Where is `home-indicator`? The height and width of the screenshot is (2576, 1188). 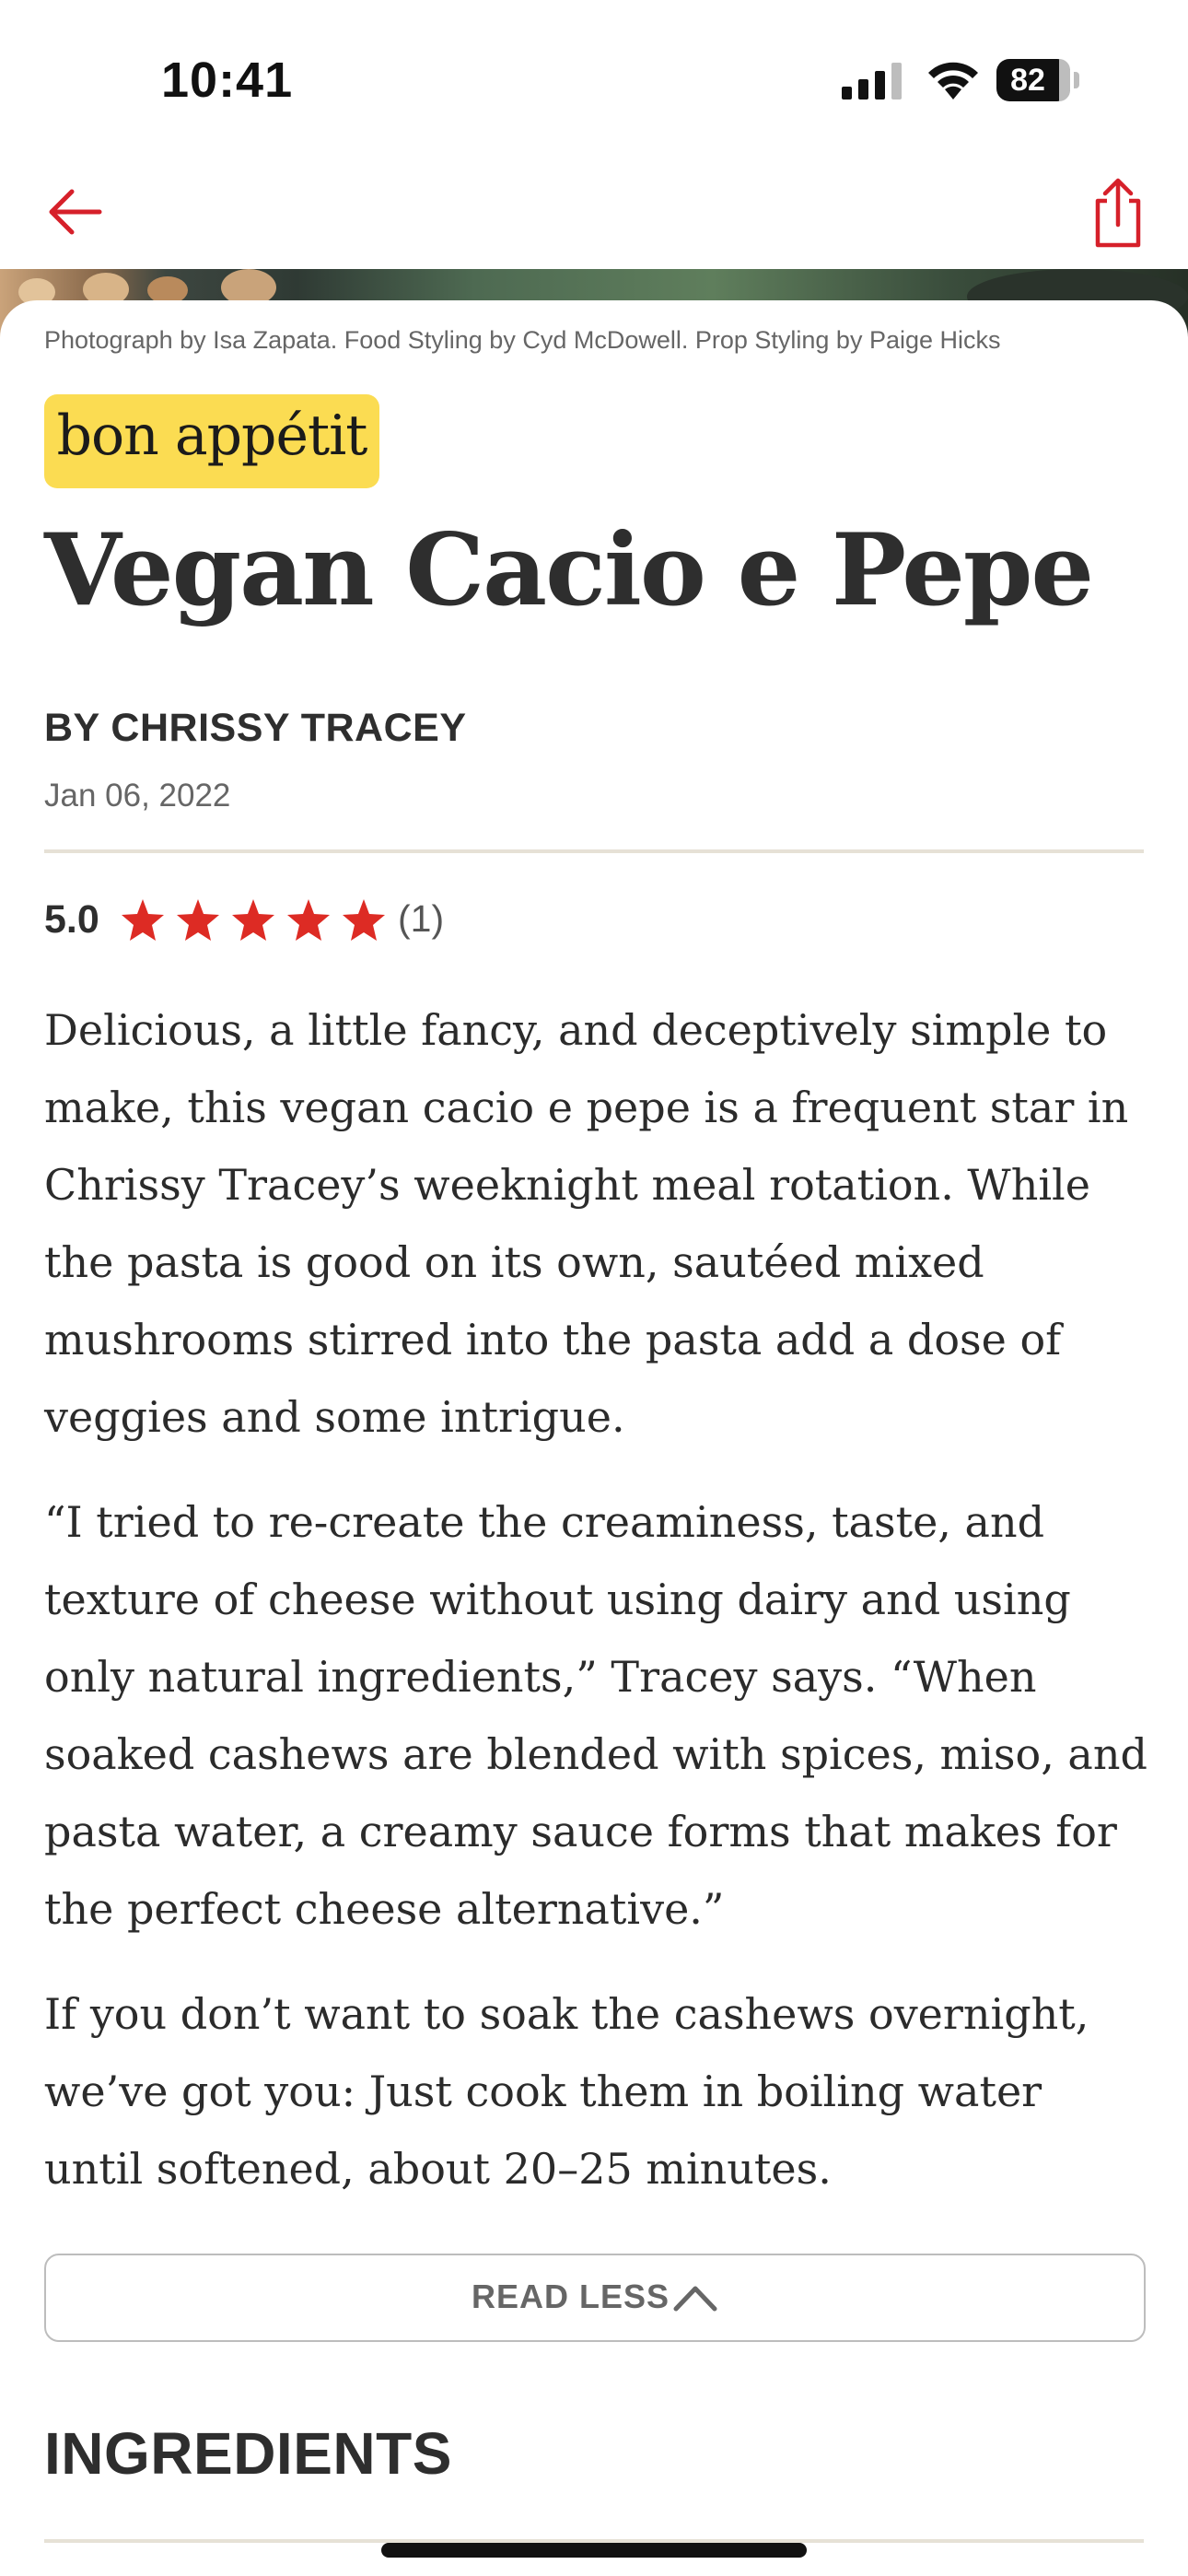
home-indicator is located at coordinates (594, 2550).